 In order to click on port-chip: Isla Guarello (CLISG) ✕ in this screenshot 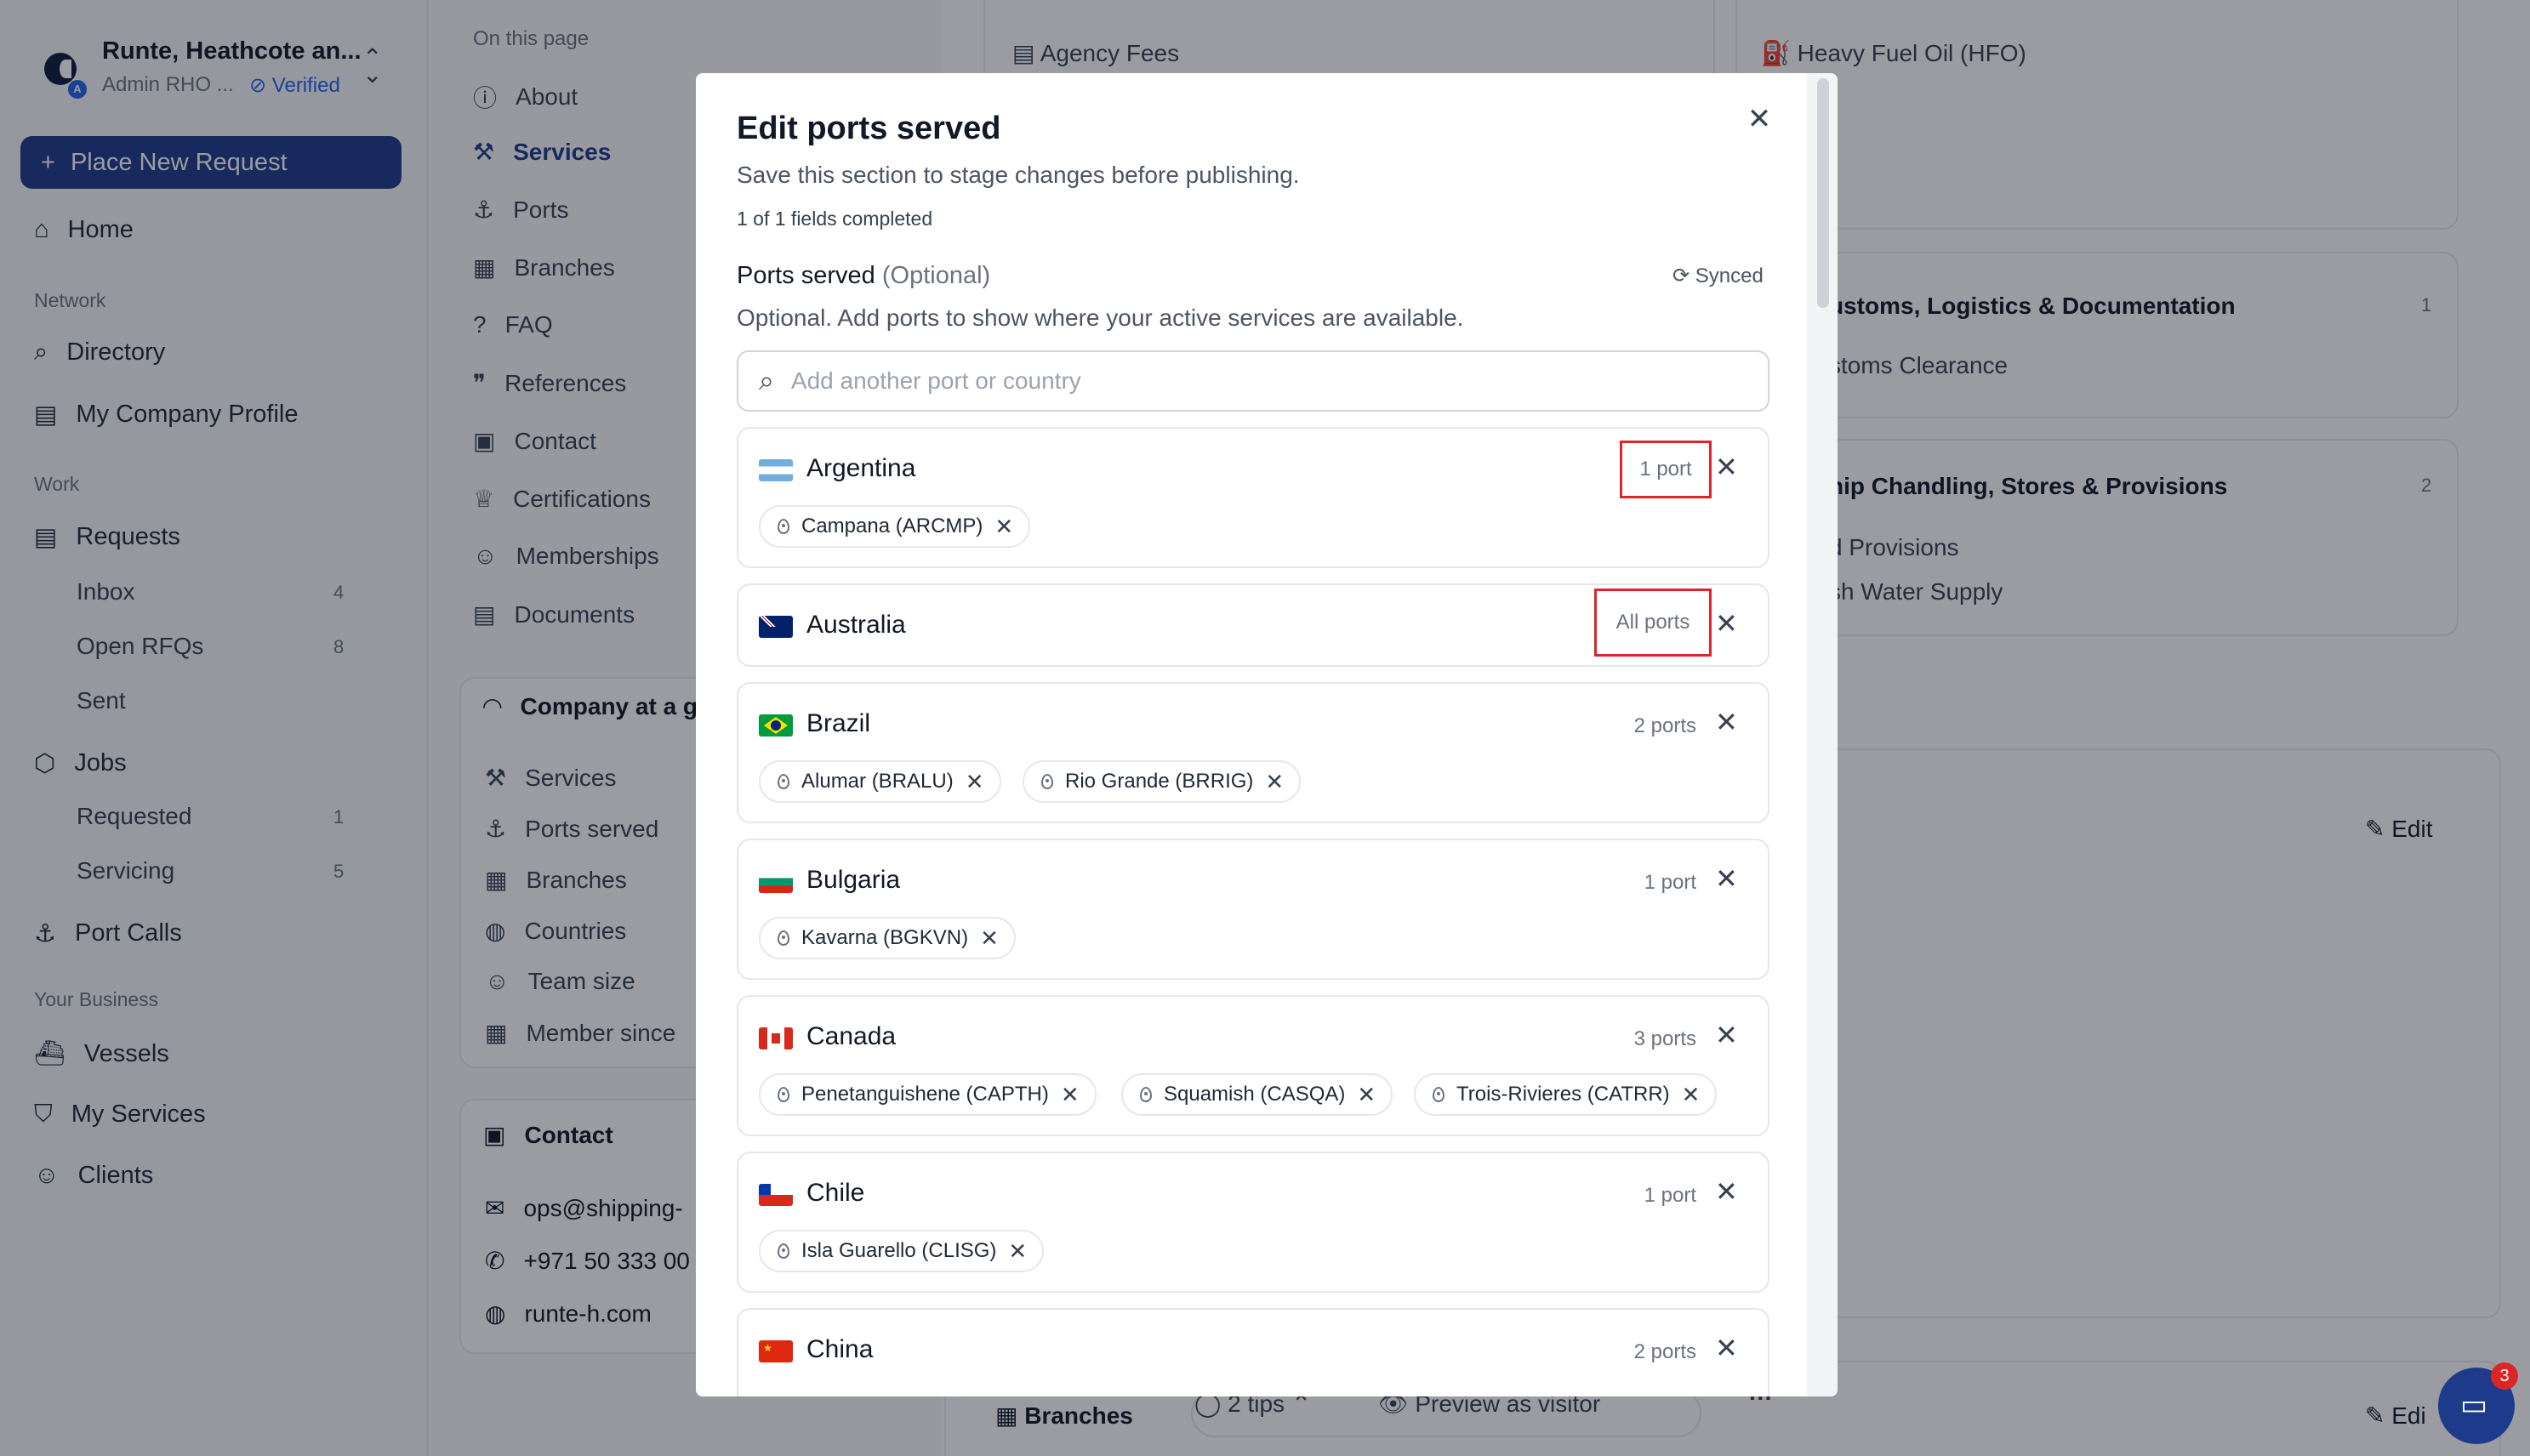, I will do `click(902, 1251)`.